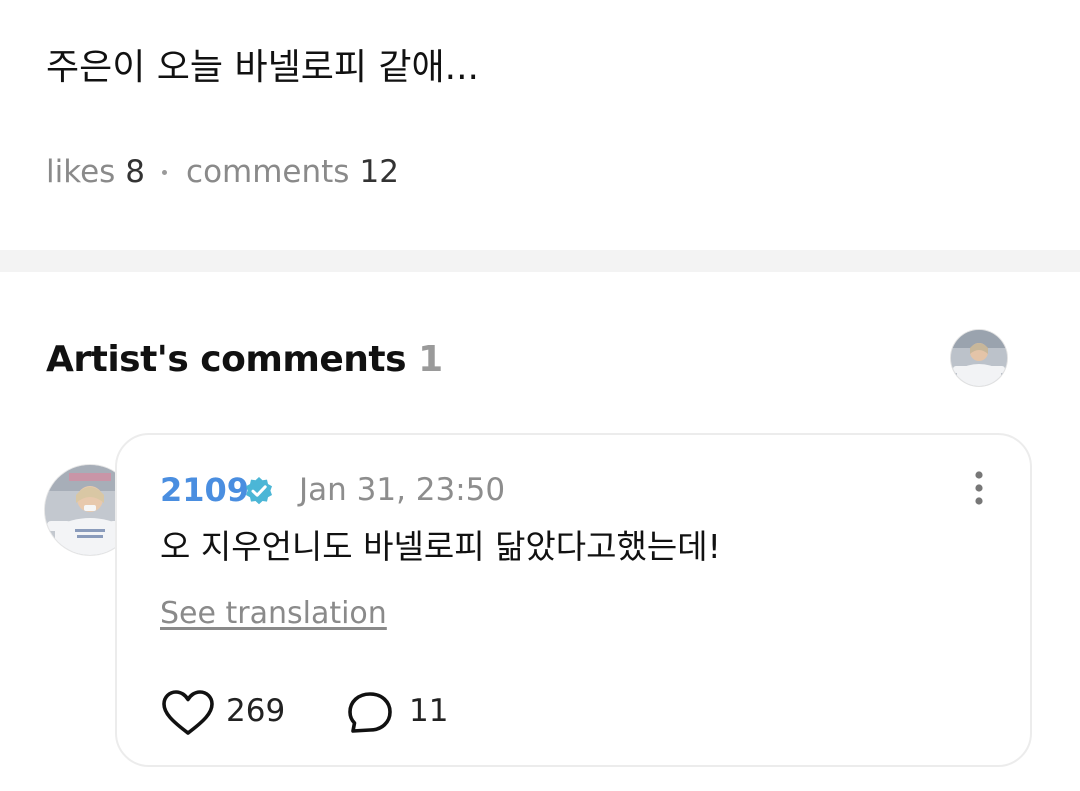 Image resolution: width=1080 pixels, height=791 pixels. I want to click on heart-outline-icon, so click(188, 713).